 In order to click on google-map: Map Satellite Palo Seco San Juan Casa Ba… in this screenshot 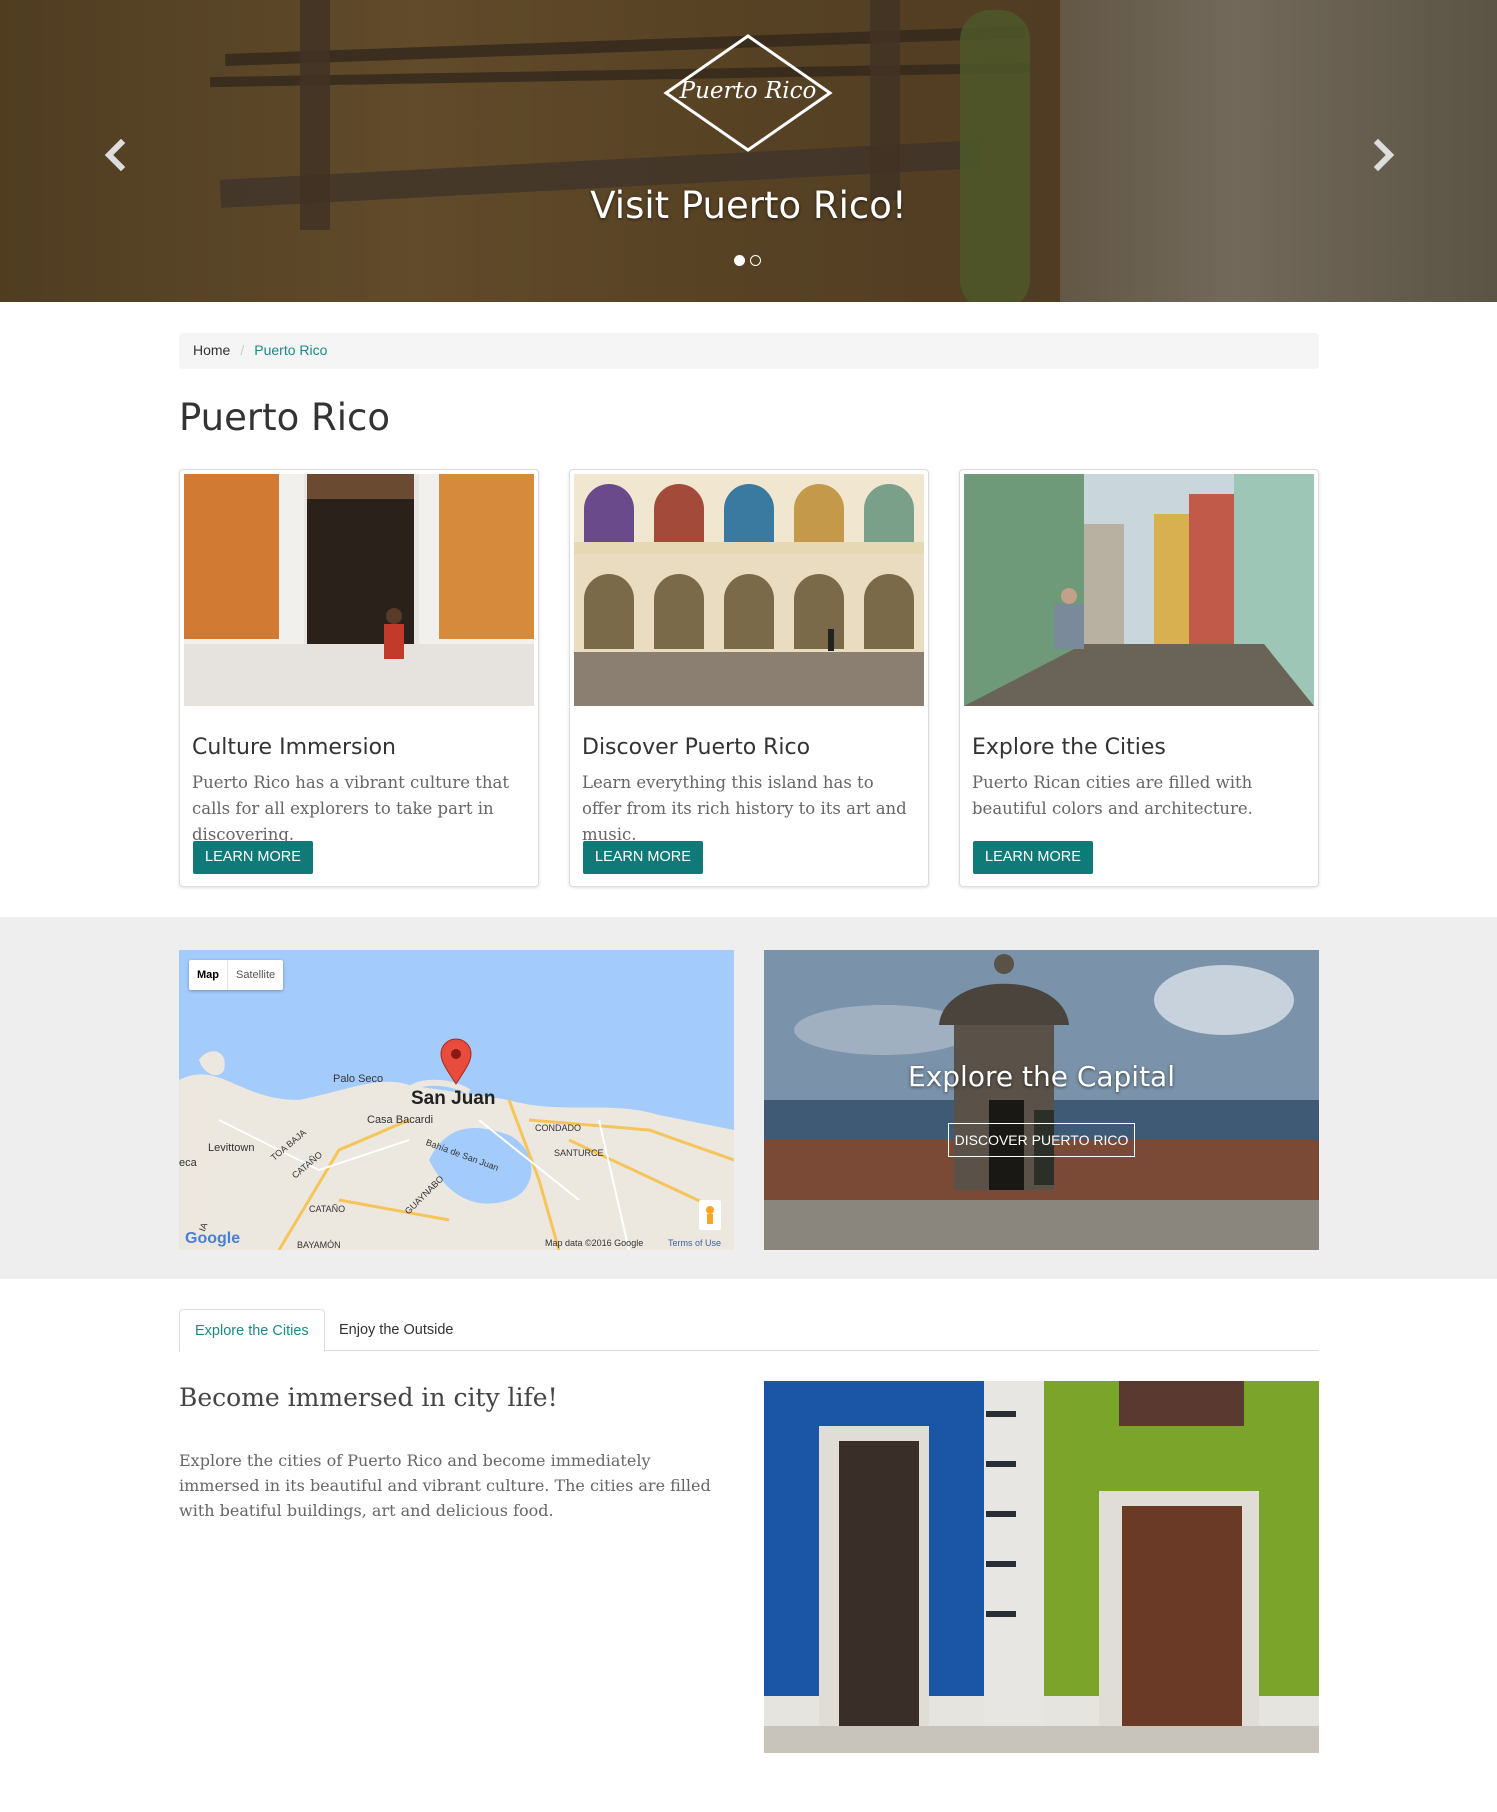, I will do `click(456, 1100)`.